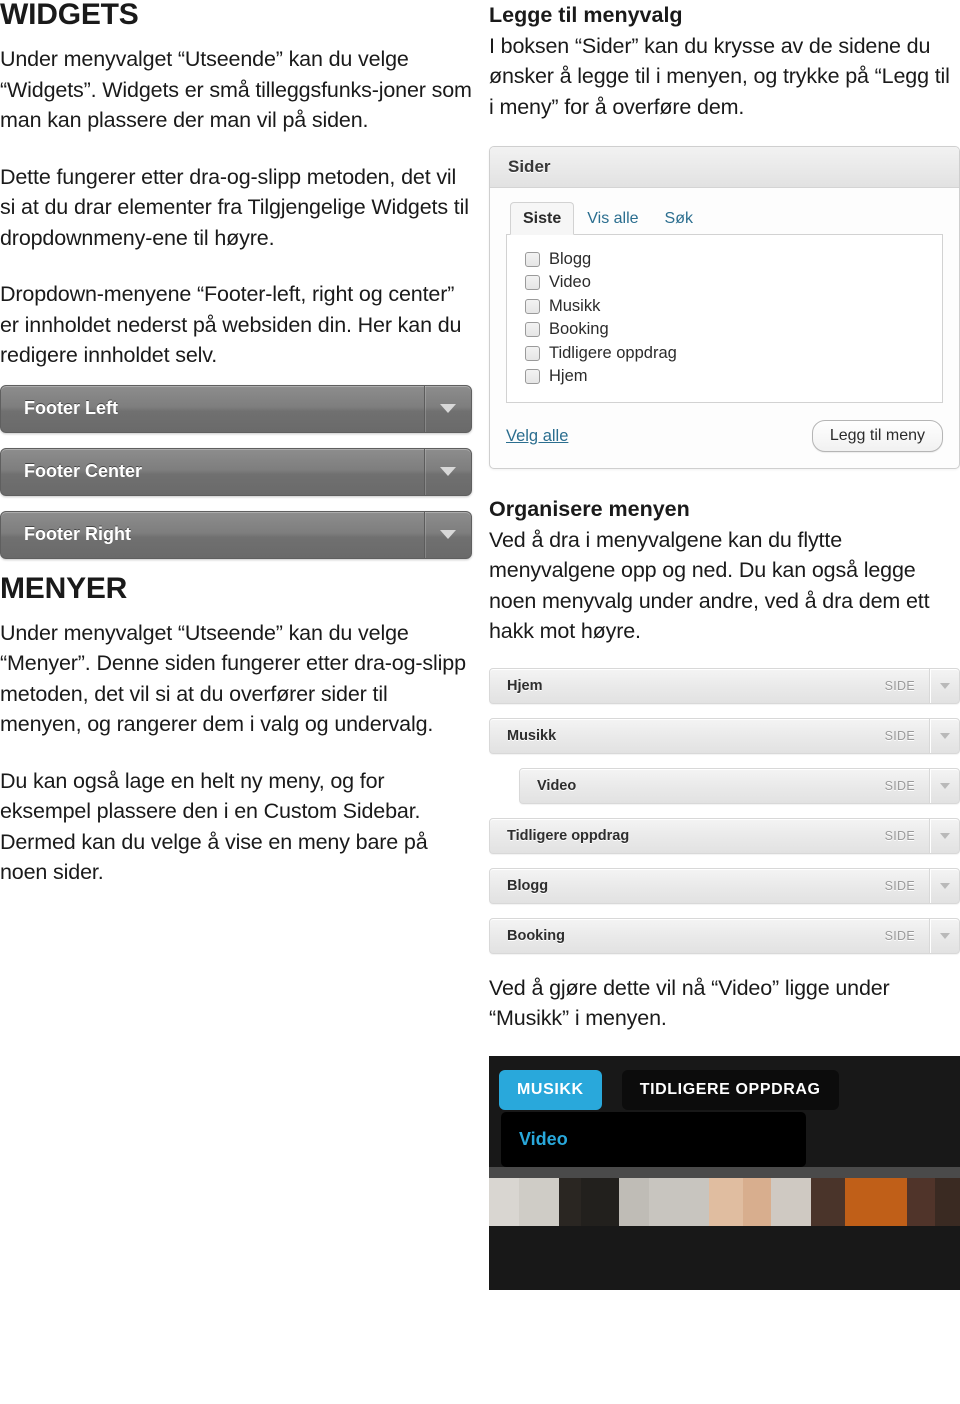 Image resolution: width=960 pixels, height=1404 pixels. Describe the element at coordinates (724, 835) in the screenshot. I see `menu-item-row: Tidligere oppdrag SIDE` at that location.